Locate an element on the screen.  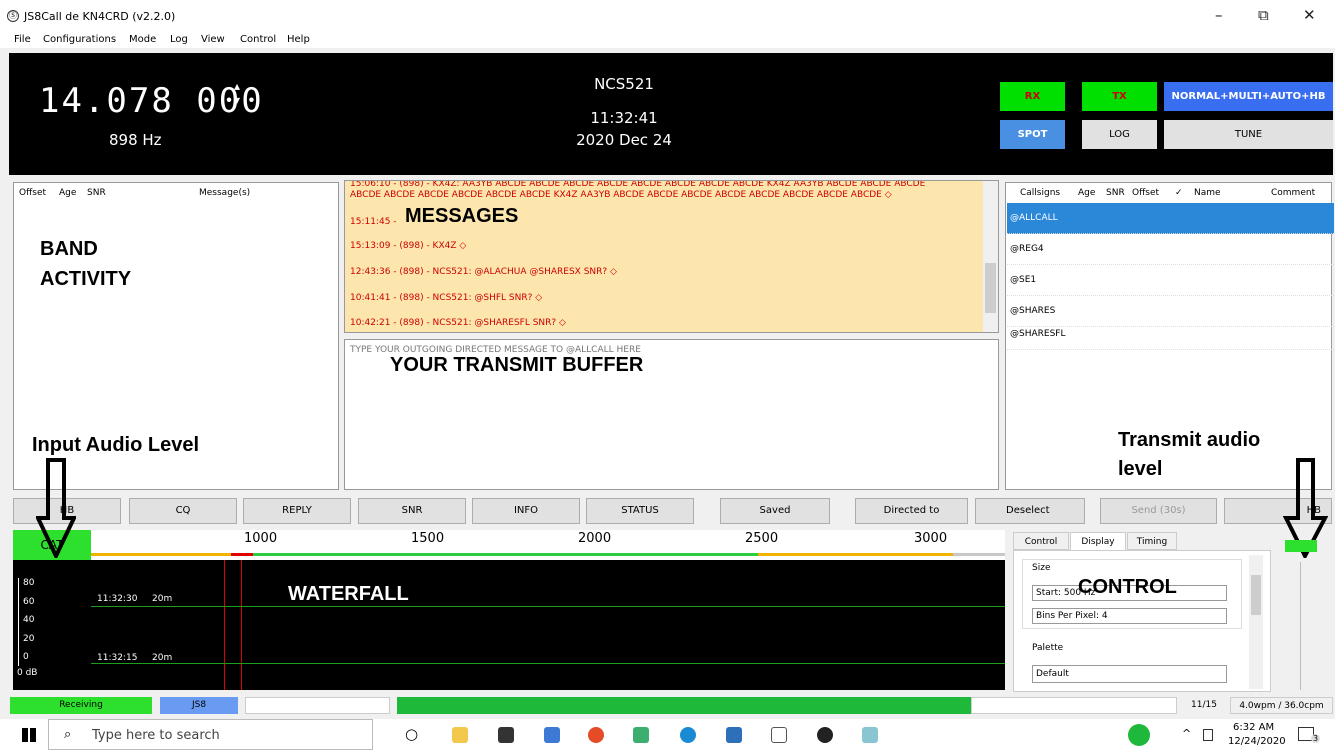
col-check: ✓ is located at coordinates (1179, 193).